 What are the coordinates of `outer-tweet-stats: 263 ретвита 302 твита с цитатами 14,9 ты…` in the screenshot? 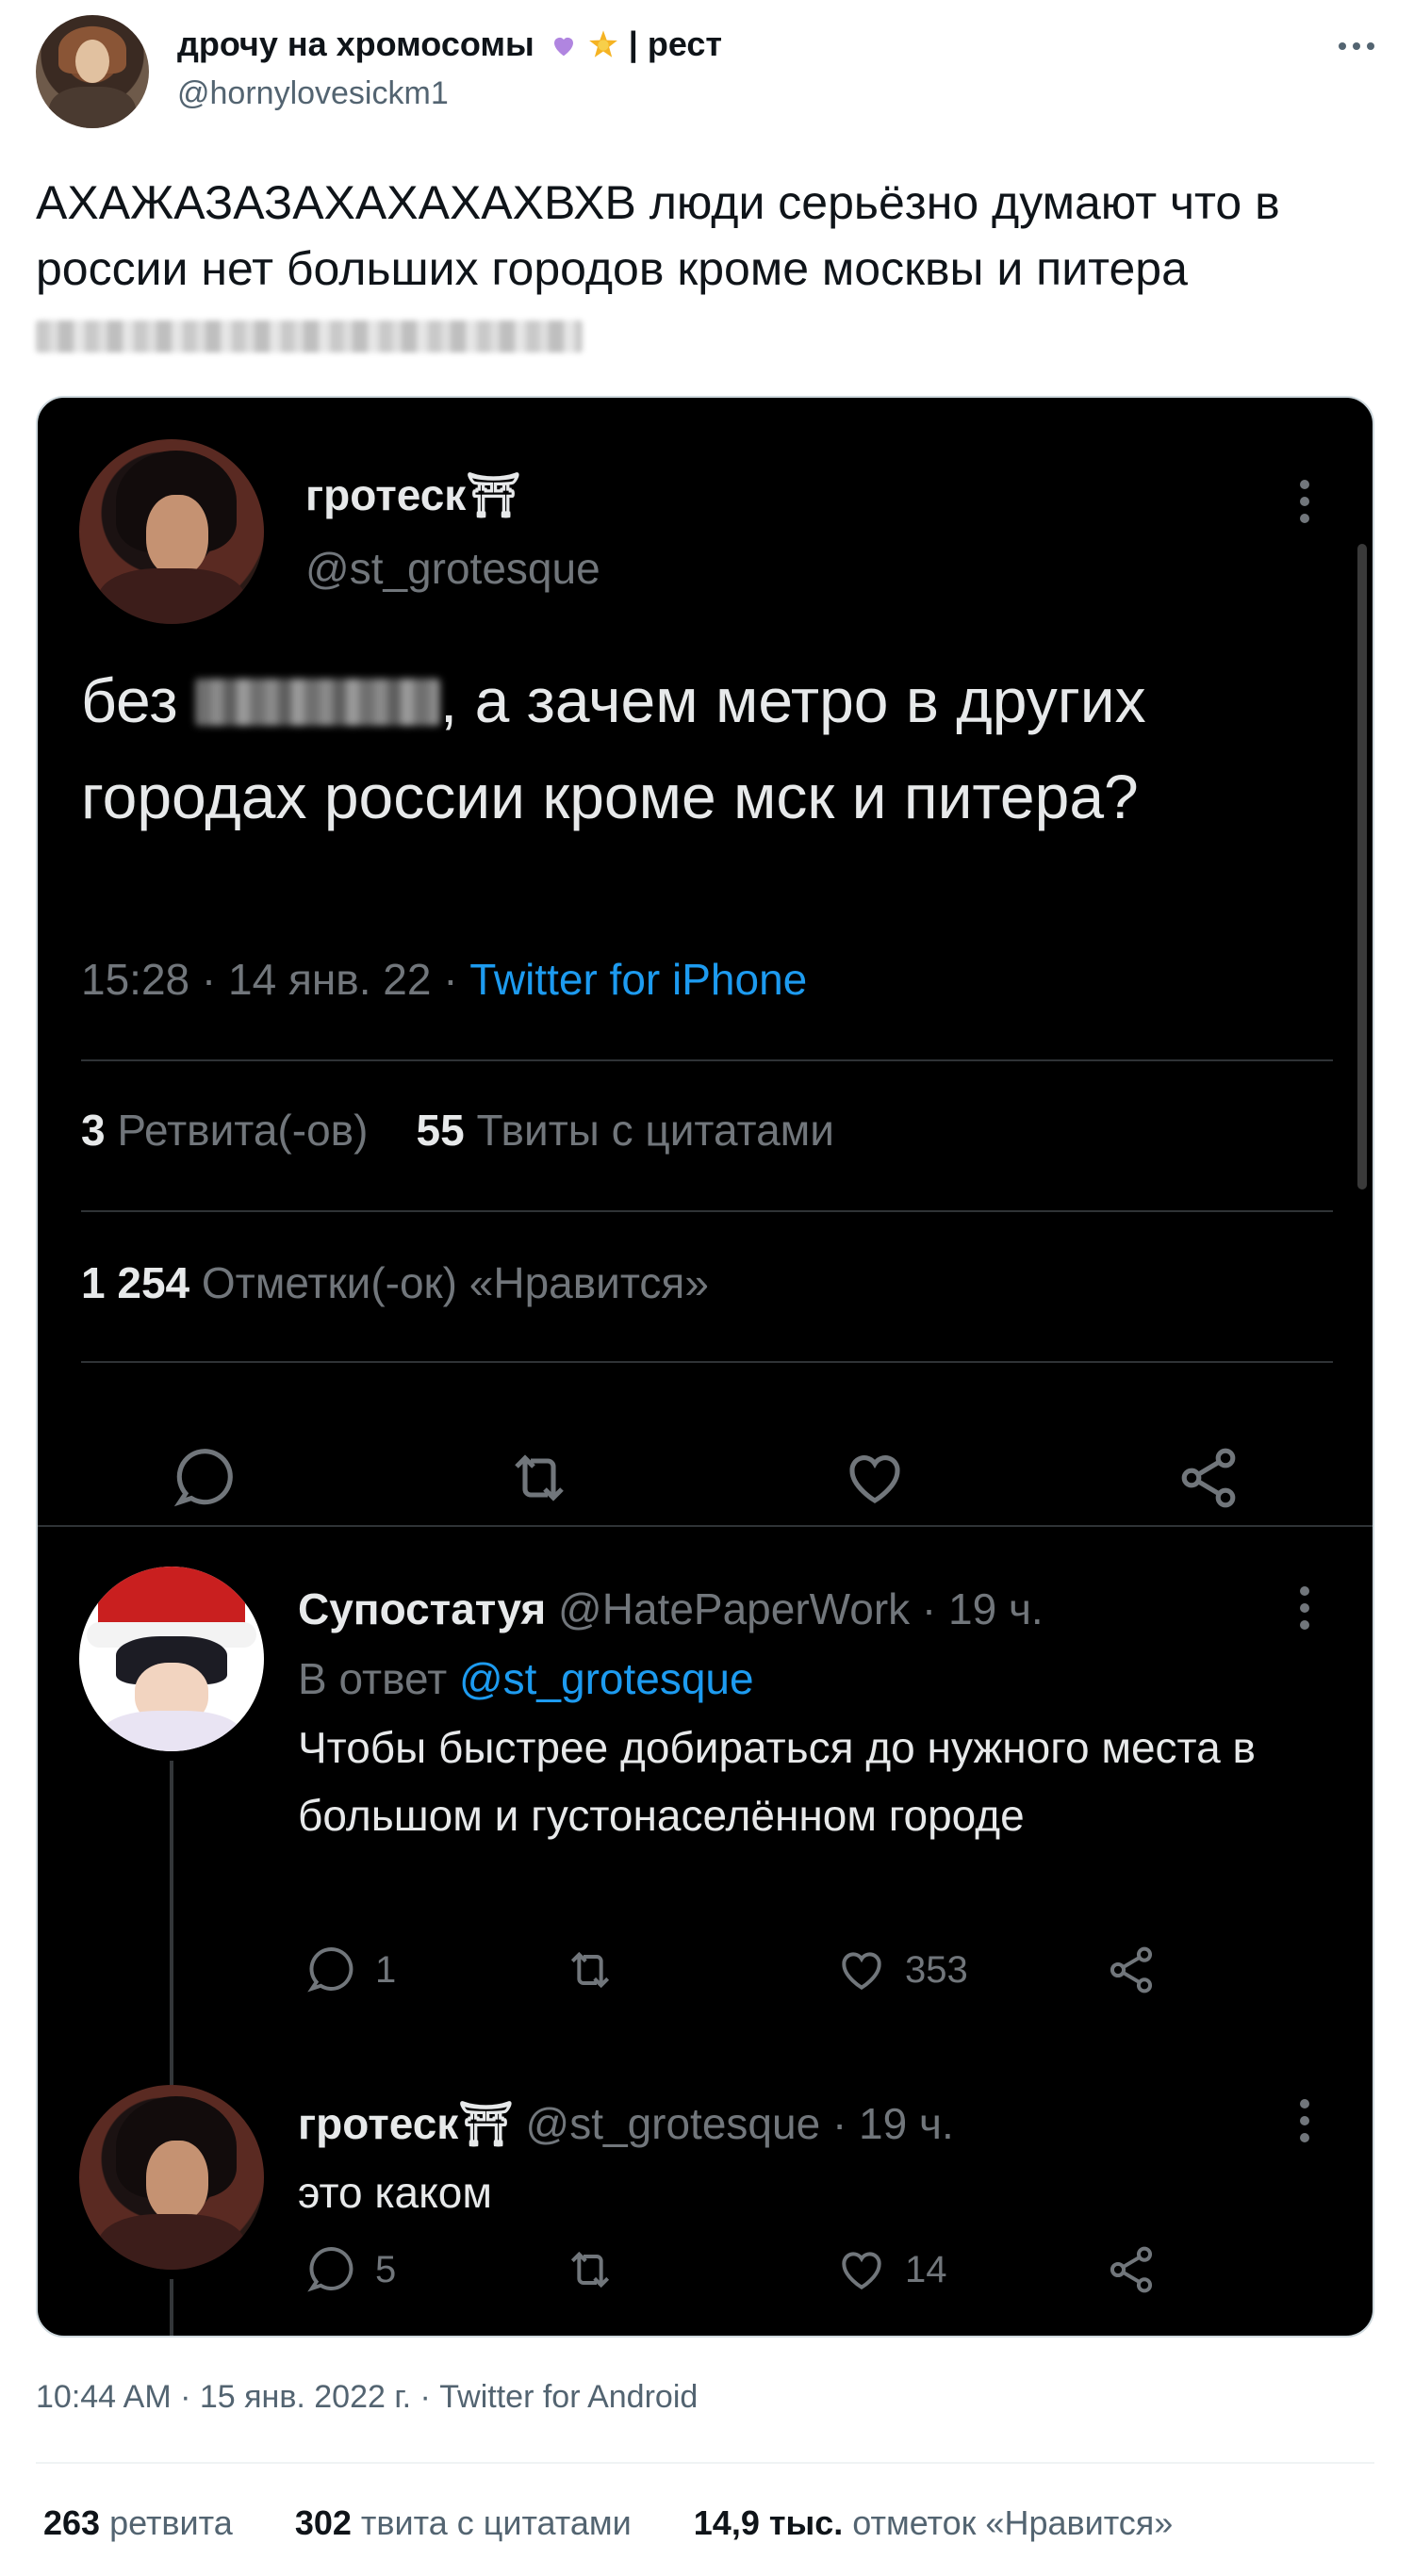 It's located at (608, 2523).